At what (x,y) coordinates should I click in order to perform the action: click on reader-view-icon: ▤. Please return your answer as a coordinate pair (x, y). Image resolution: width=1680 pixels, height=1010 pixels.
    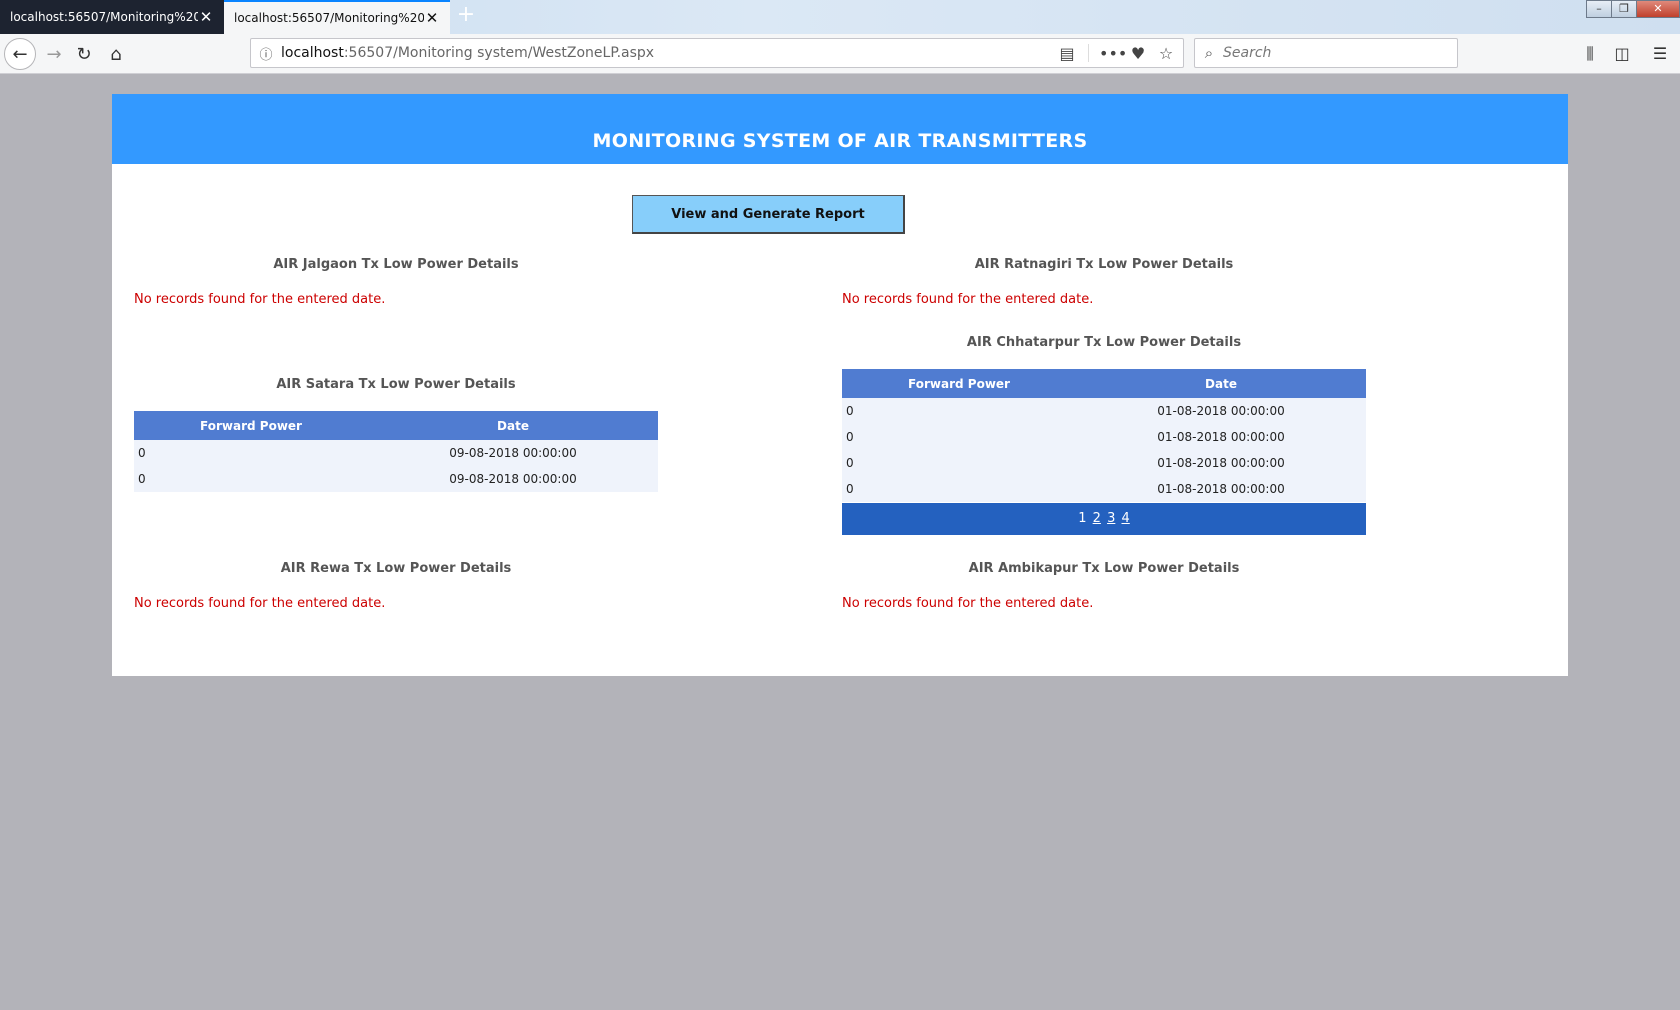
    Looking at the image, I should click on (1067, 53).